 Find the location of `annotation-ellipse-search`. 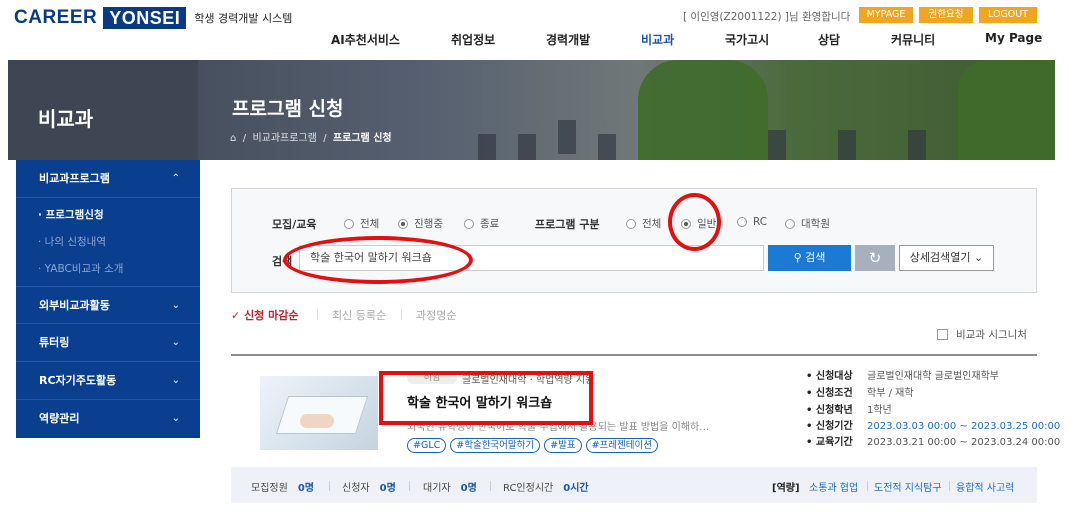

annotation-ellipse-search is located at coordinates (378, 260).